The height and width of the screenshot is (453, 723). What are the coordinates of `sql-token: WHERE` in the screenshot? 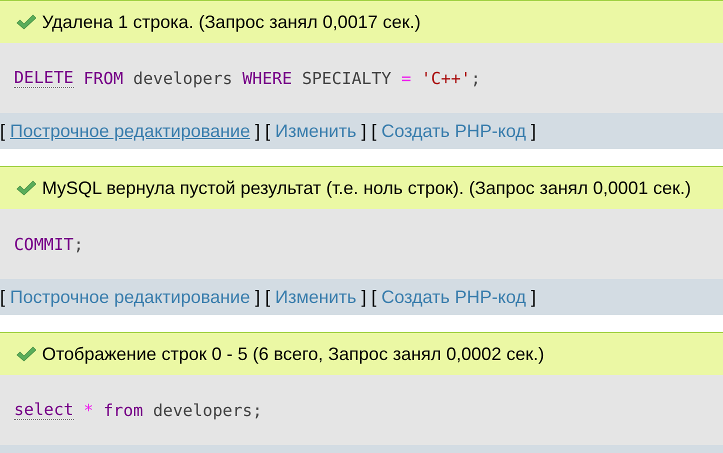 It's located at (266, 78).